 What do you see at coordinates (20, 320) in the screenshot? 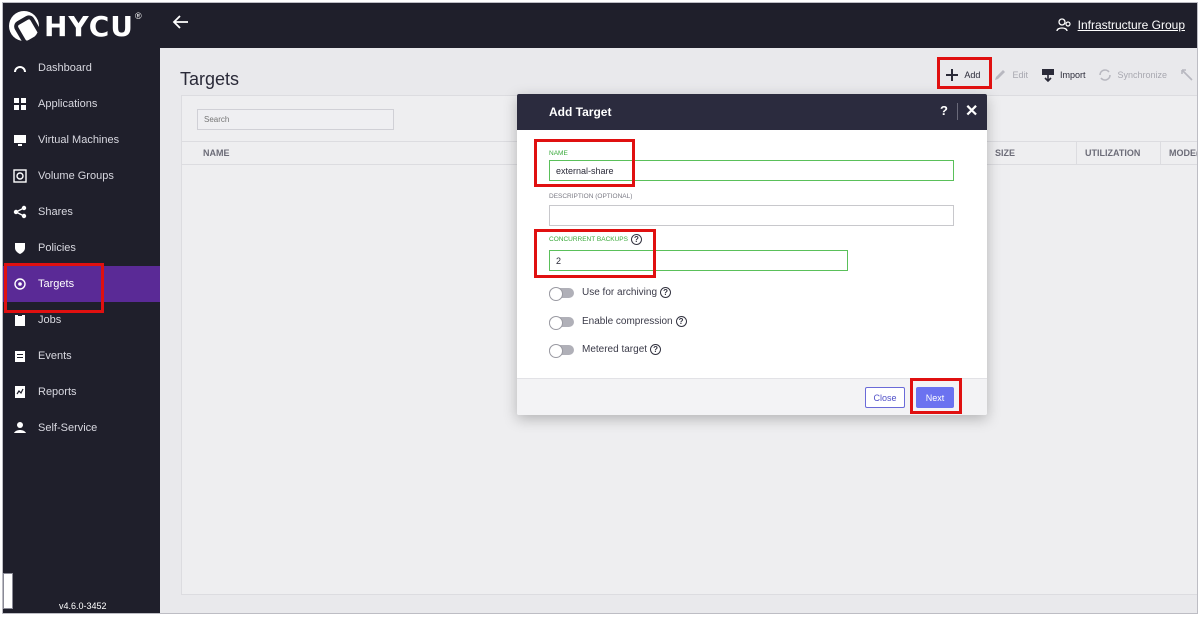
I see `clipboard-icon` at bounding box center [20, 320].